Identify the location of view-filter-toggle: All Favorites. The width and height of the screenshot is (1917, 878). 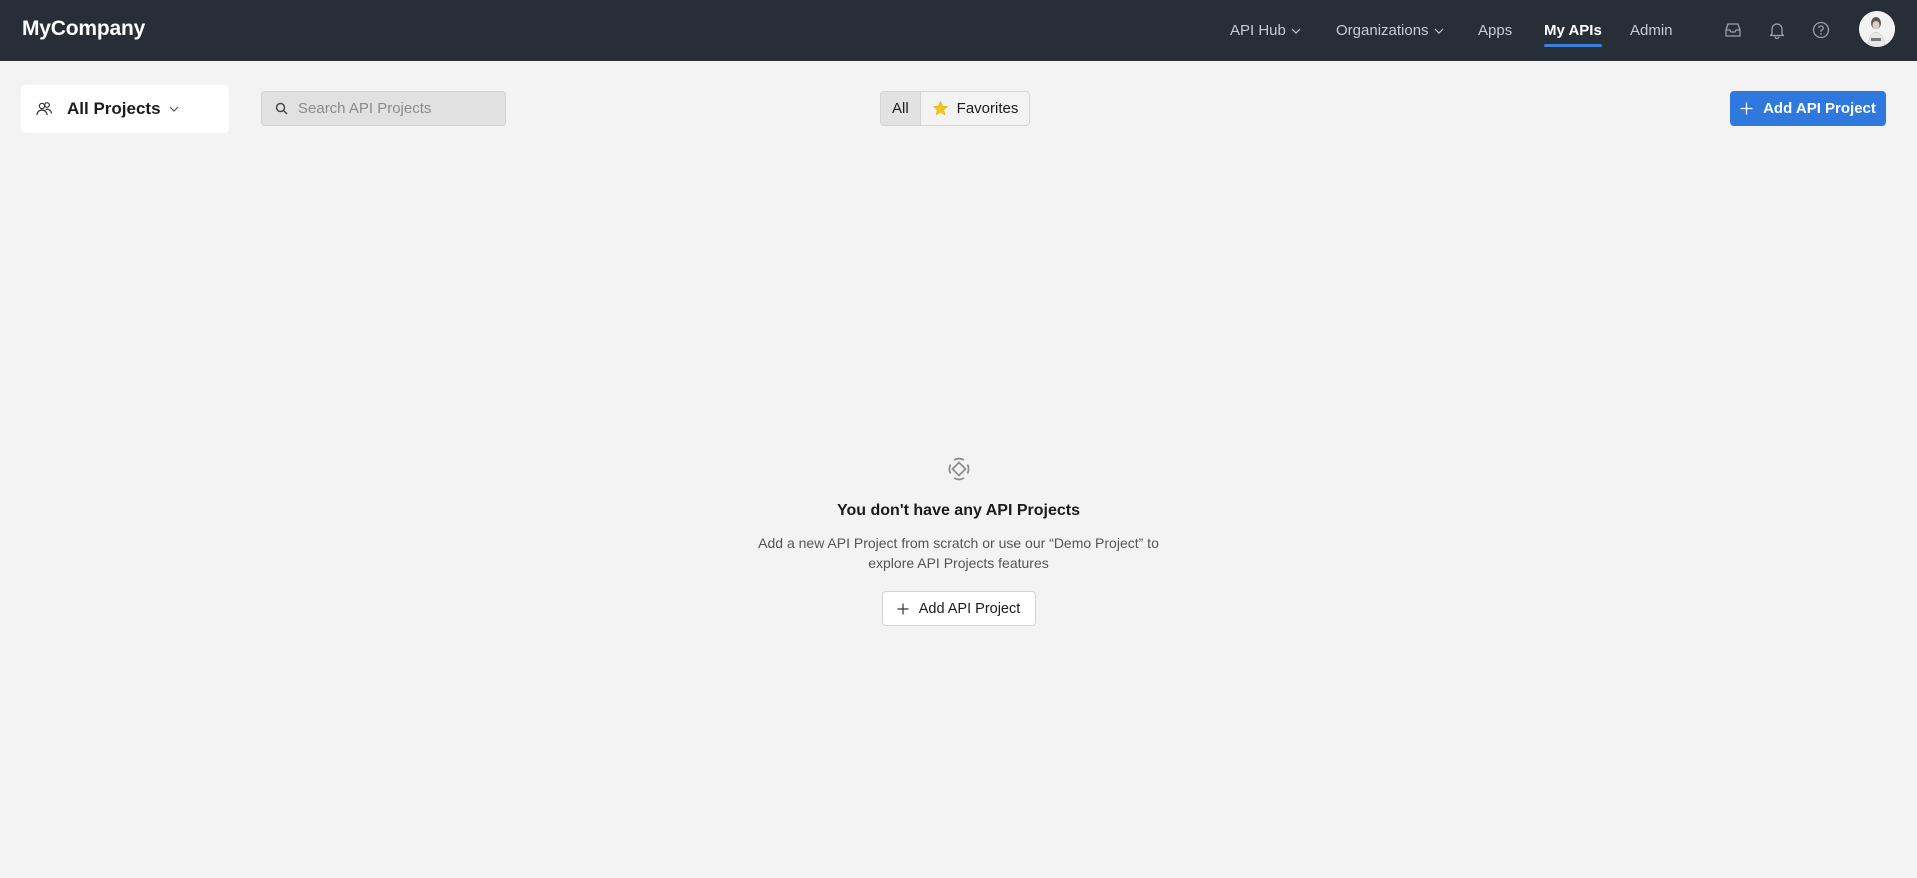
(955, 108).